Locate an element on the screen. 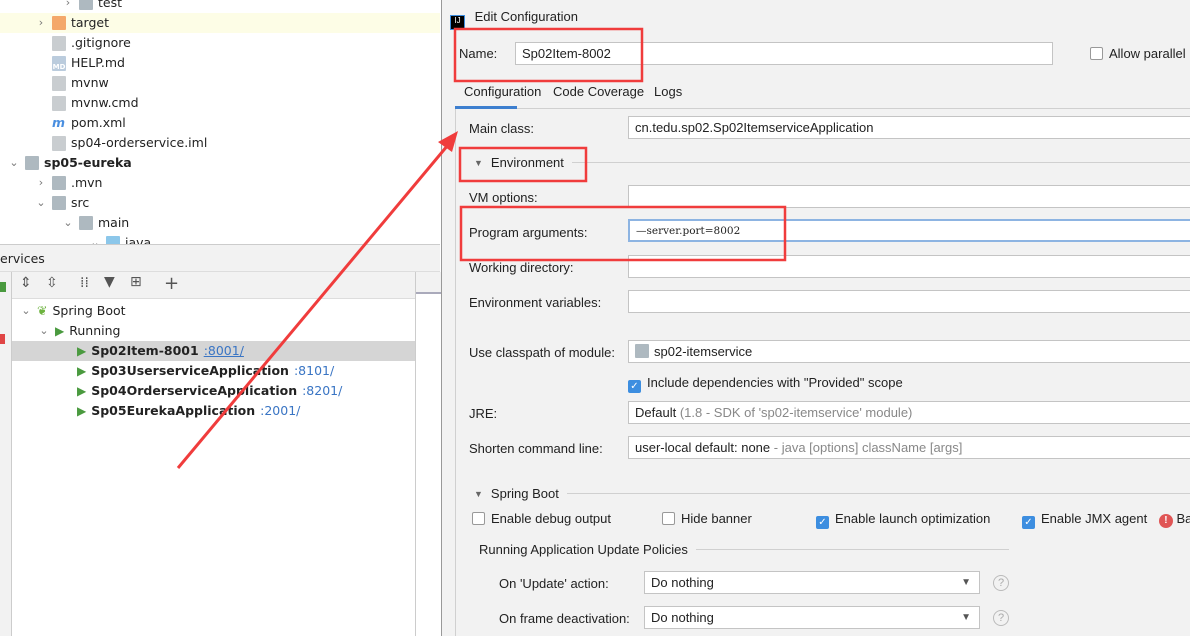  enable-jmx-checkbox: ✓ Enable JMX agent ! Ba is located at coordinates (1106, 520).